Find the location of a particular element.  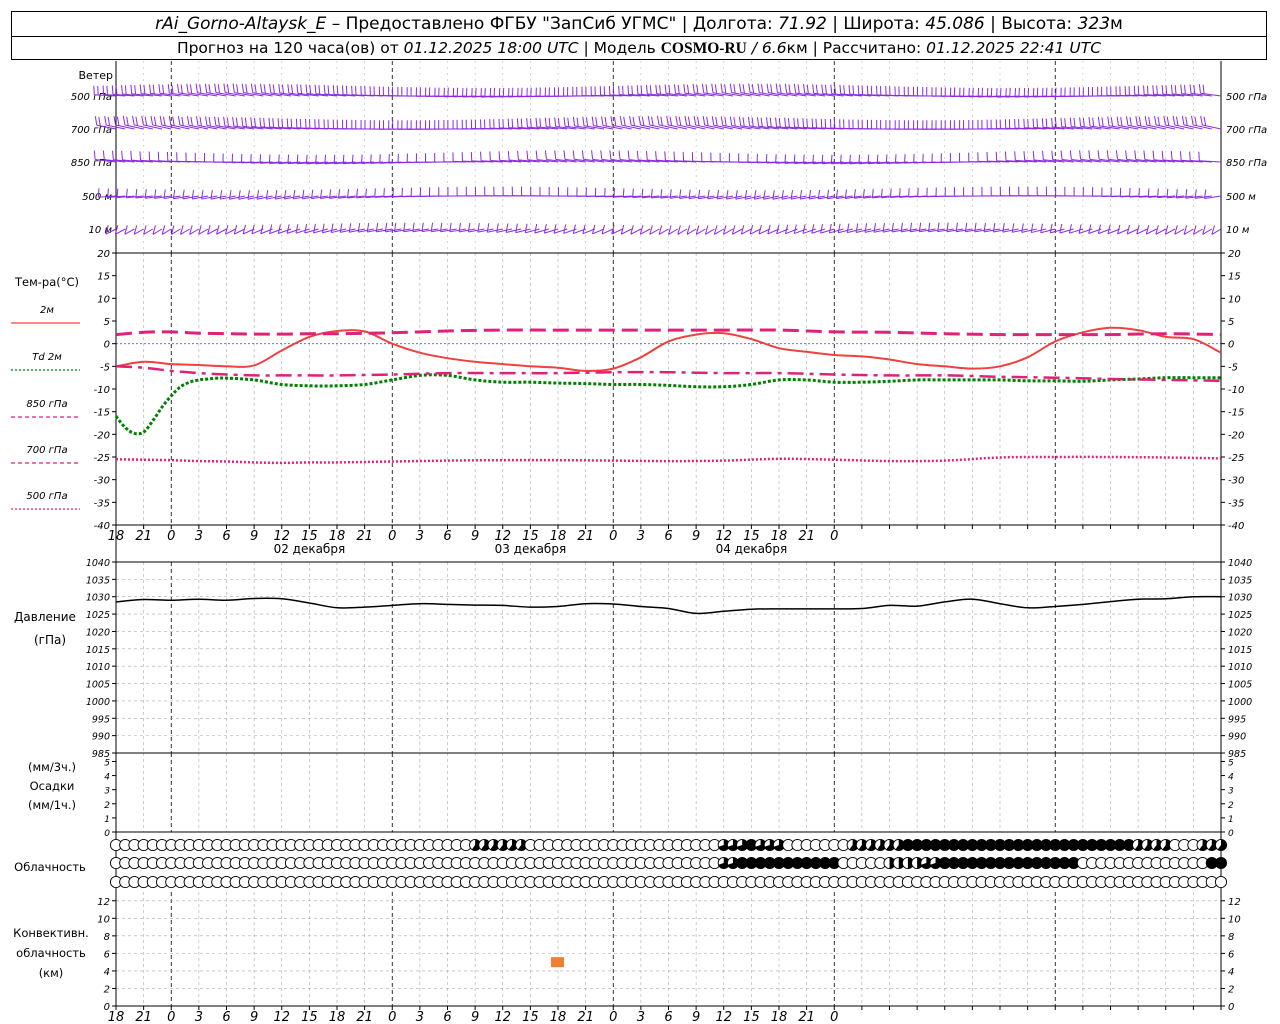

conv-tick-label-left: 0 is located at coordinates (107, 1007).